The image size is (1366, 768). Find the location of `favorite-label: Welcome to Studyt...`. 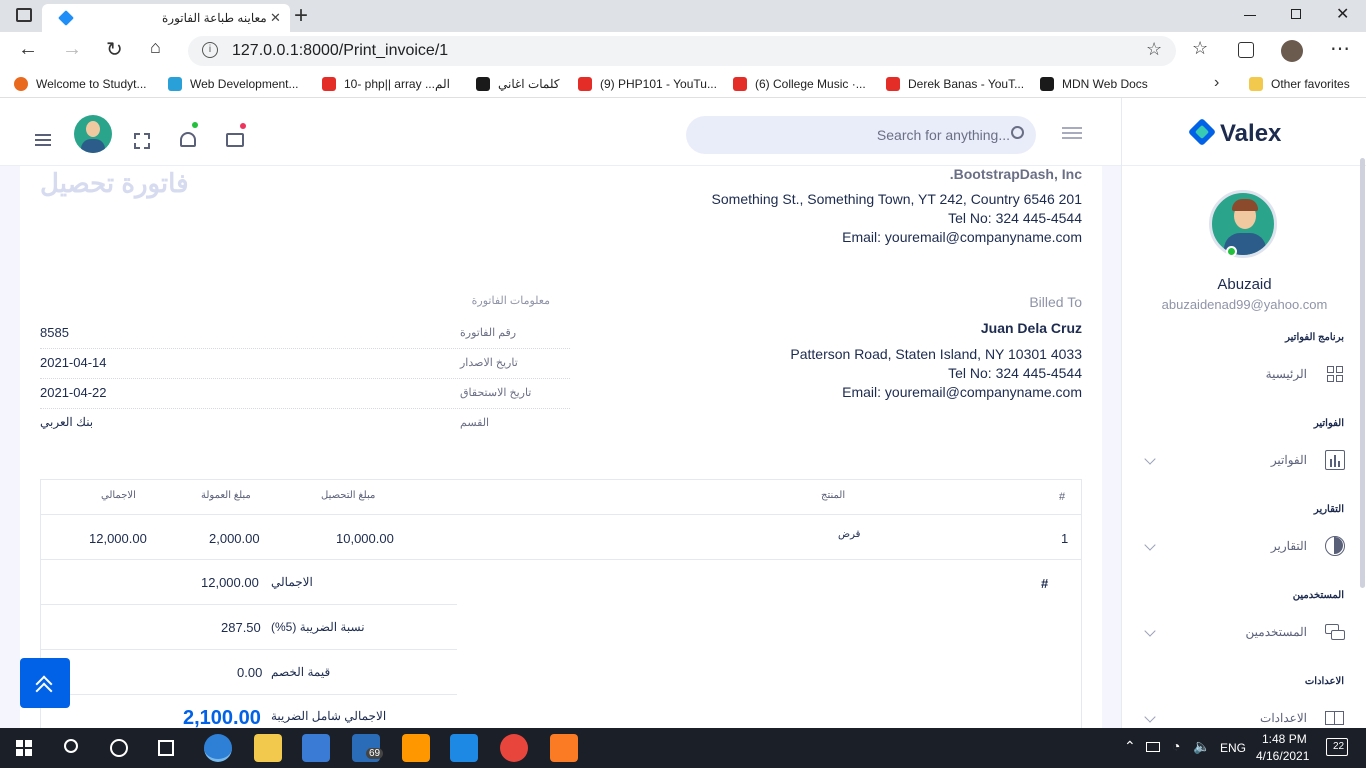

favorite-label: Welcome to Studyt... is located at coordinates (91, 84).